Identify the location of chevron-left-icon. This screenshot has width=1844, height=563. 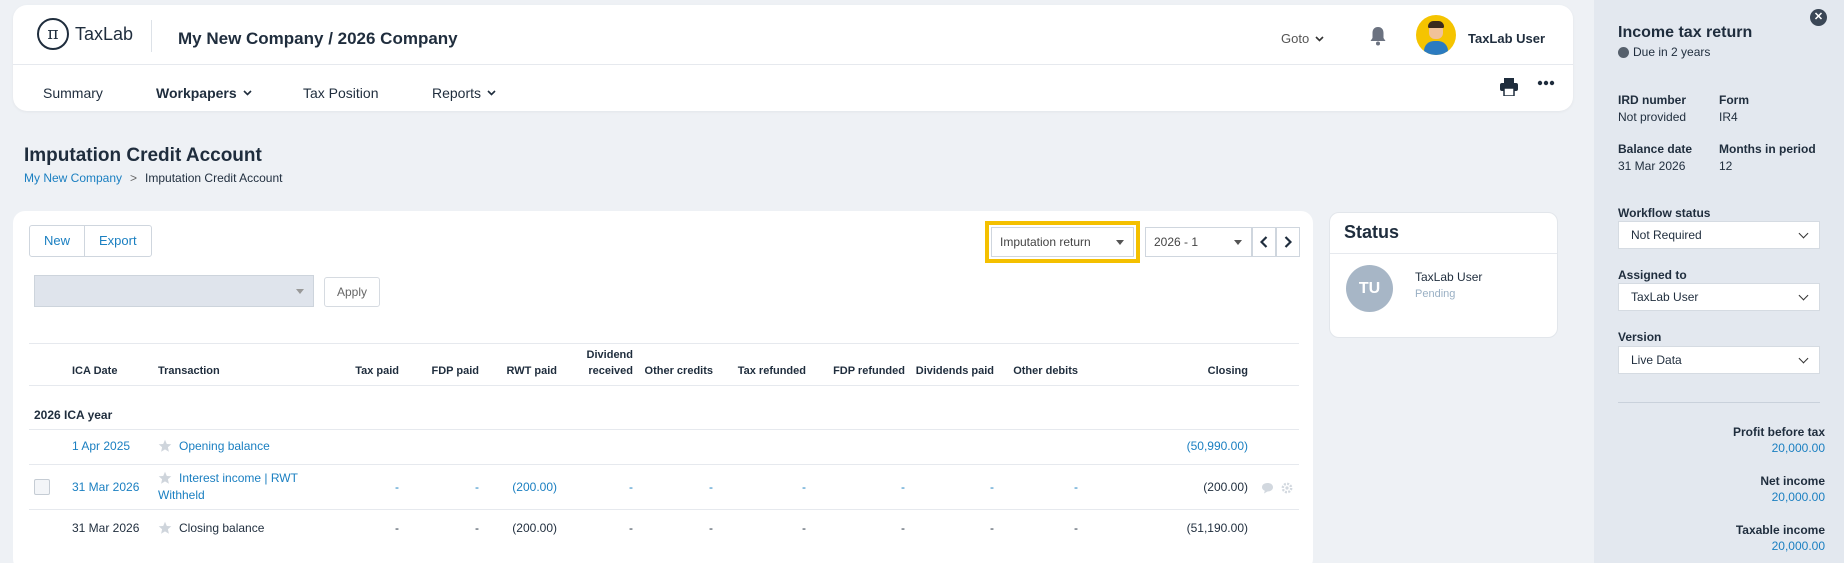
(1263, 242).